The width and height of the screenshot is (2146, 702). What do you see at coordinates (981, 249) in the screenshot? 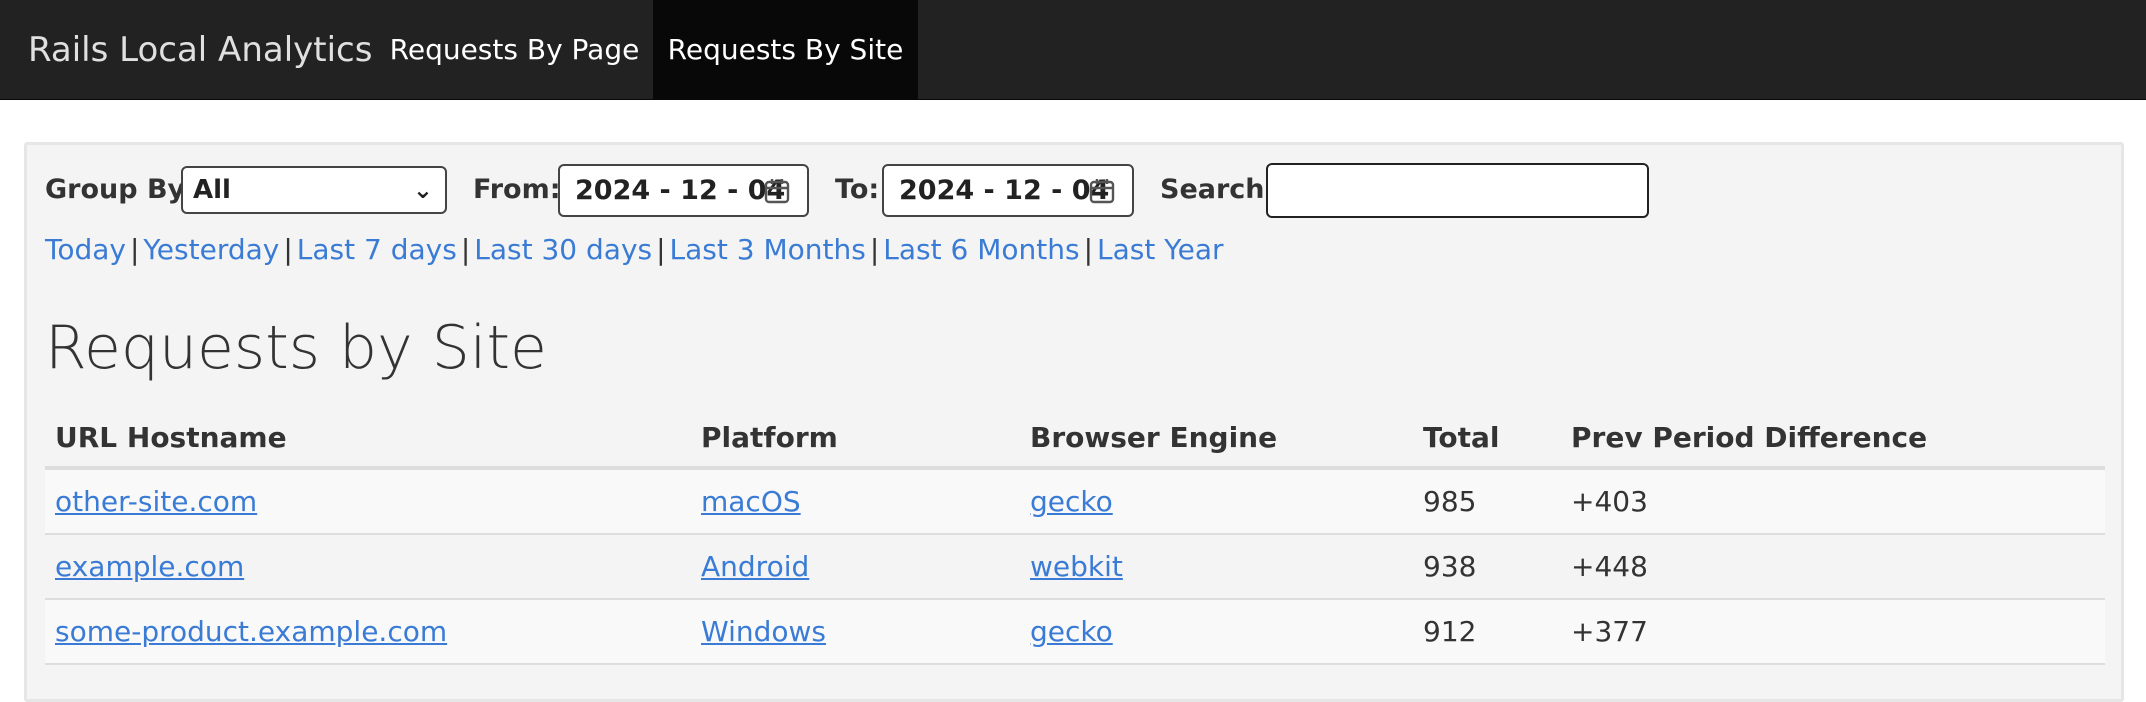
I see `range-last-6-months: Last 6 Months` at bounding box center [981, 249].